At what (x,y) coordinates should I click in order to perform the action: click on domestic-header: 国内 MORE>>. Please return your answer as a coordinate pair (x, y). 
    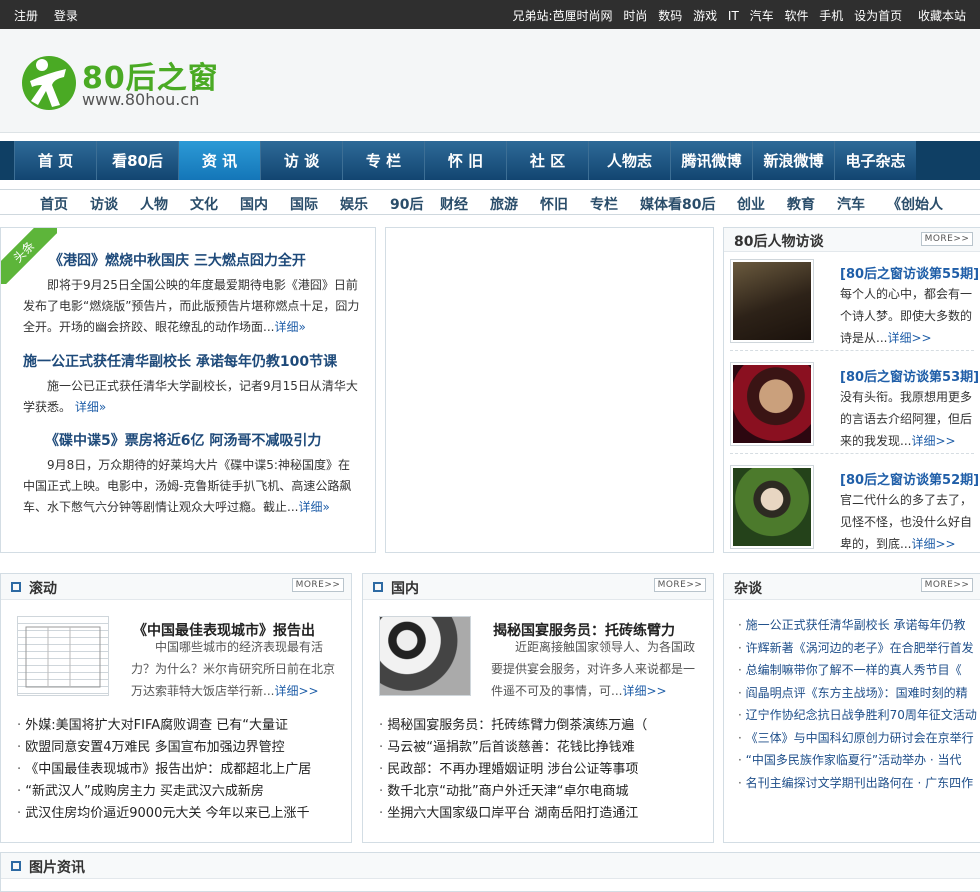
    Looking at the image, I should click on (538, 587).